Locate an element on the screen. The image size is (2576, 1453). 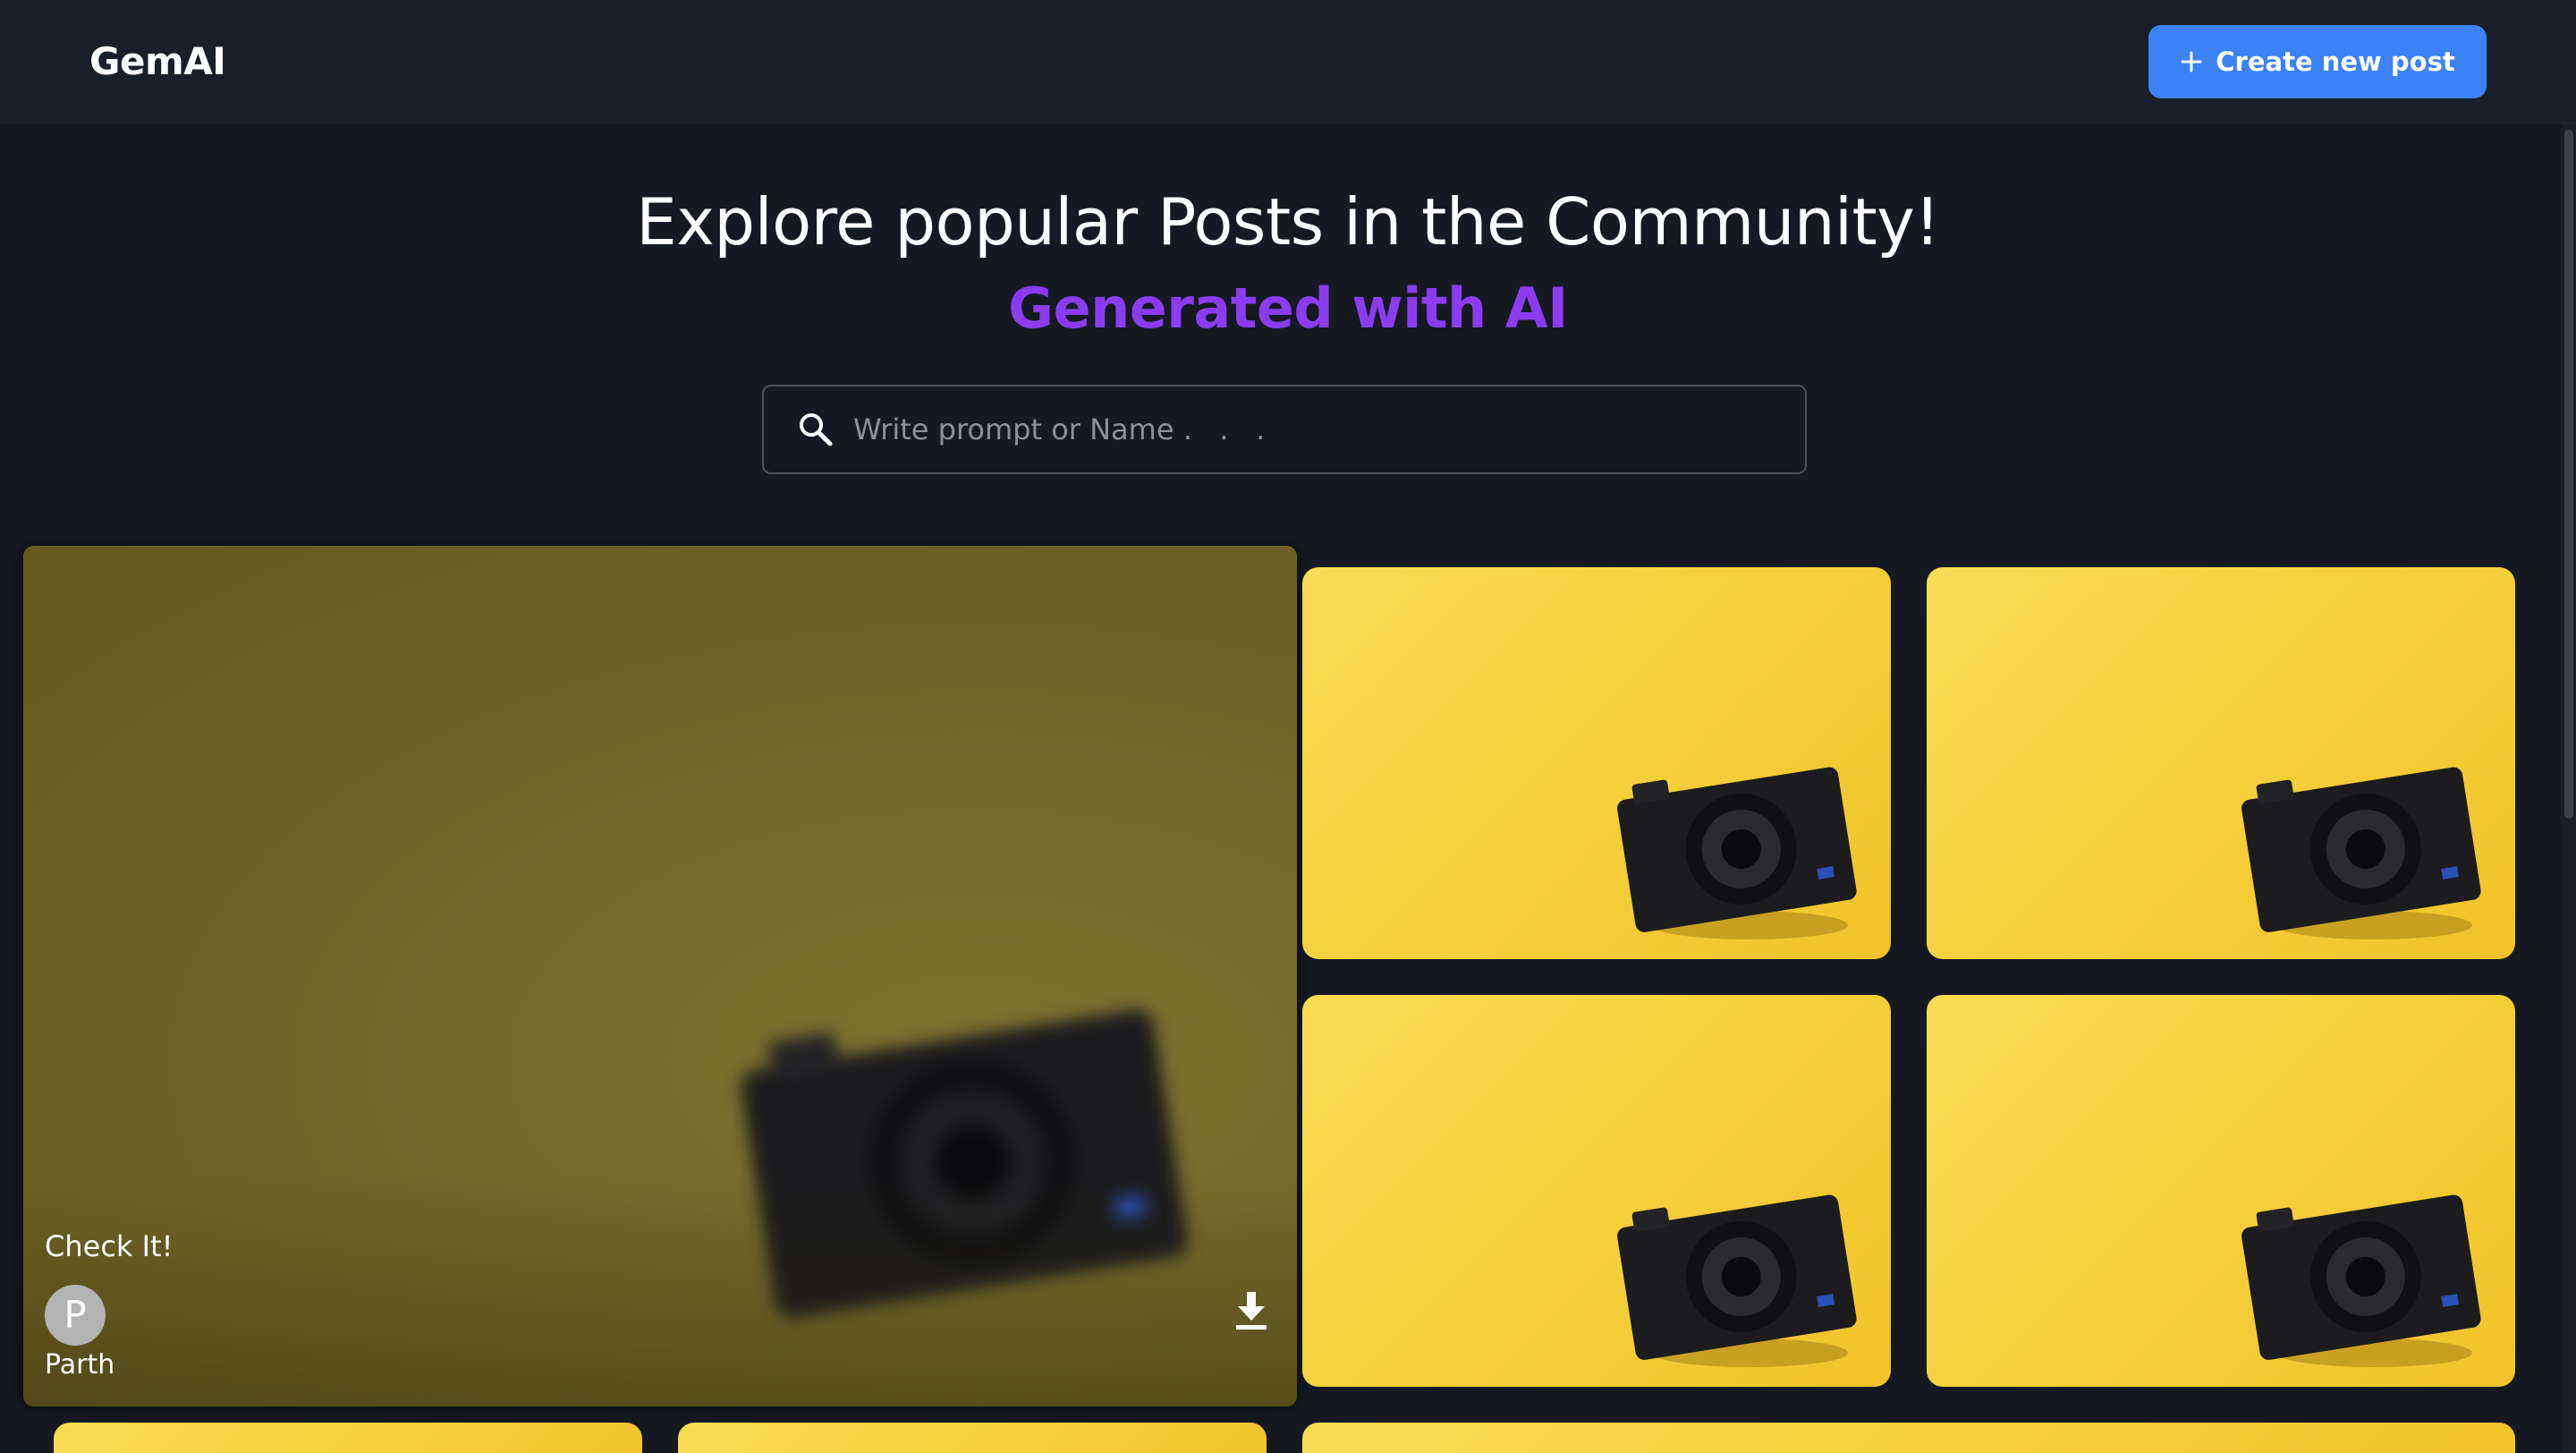
create-new-post-label: Create new post is located at coordinates (2335, 62).